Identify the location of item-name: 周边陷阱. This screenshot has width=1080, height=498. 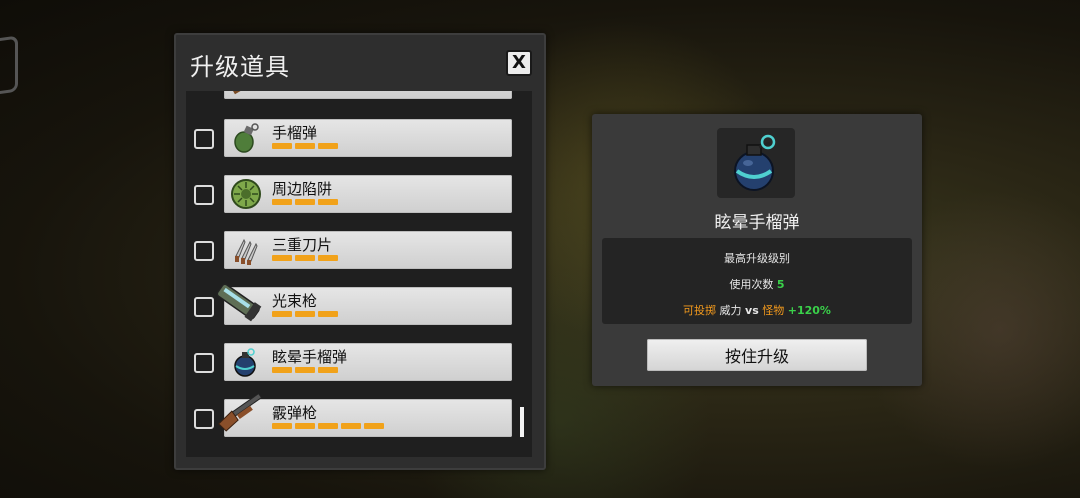
(302, 189).